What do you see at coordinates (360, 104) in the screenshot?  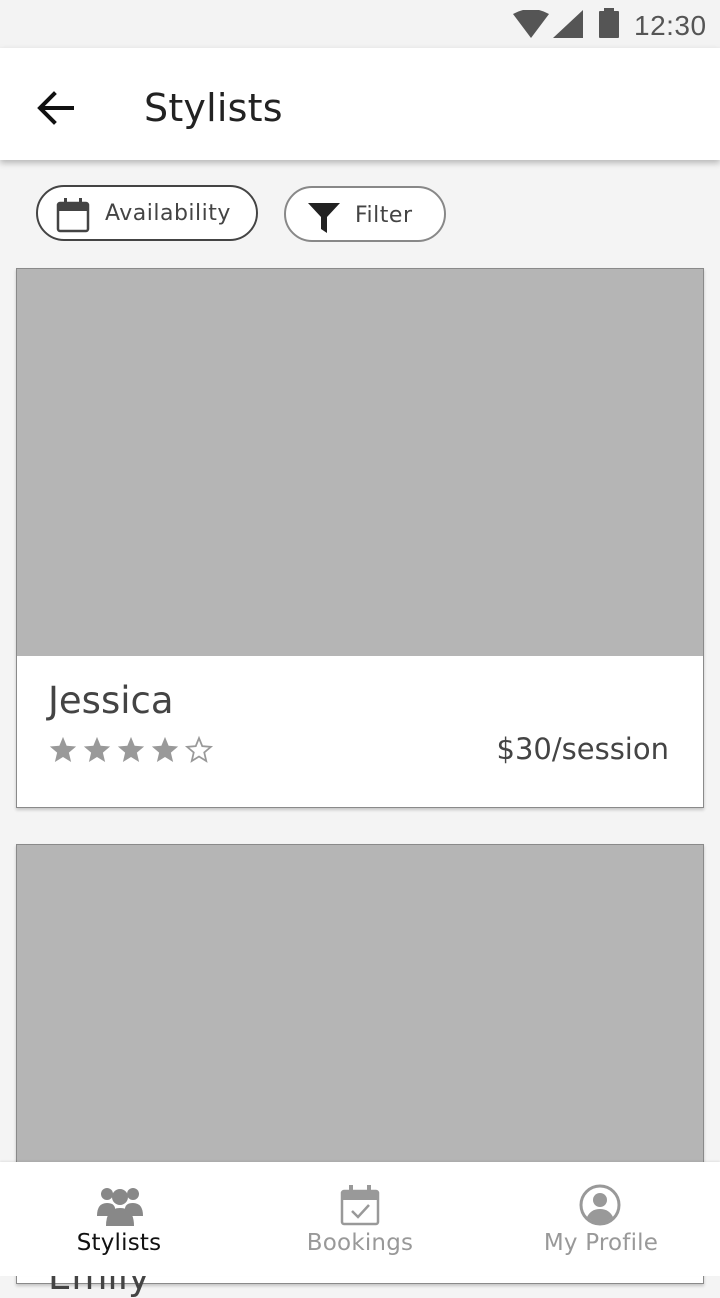 I see `app-bar: Stylists` at bounding box center [360, 104].